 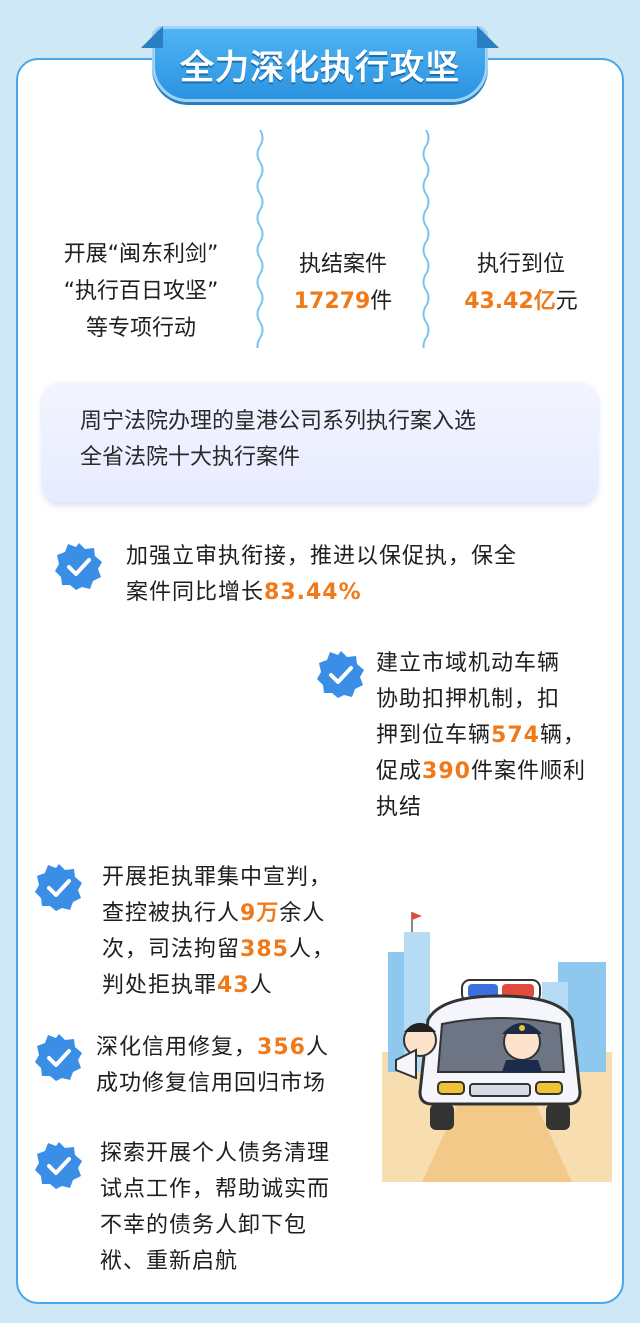 I want to click on stat-money: 执行到位 43.42亿元, so click(x=521, y=283).